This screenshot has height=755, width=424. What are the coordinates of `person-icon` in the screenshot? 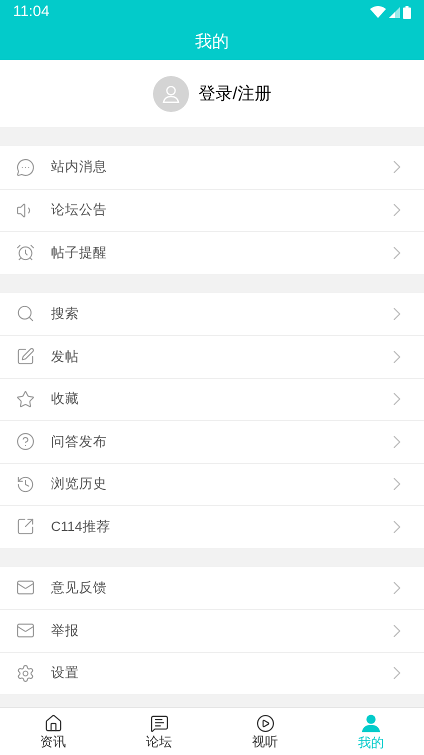 It's located at (371, 723).